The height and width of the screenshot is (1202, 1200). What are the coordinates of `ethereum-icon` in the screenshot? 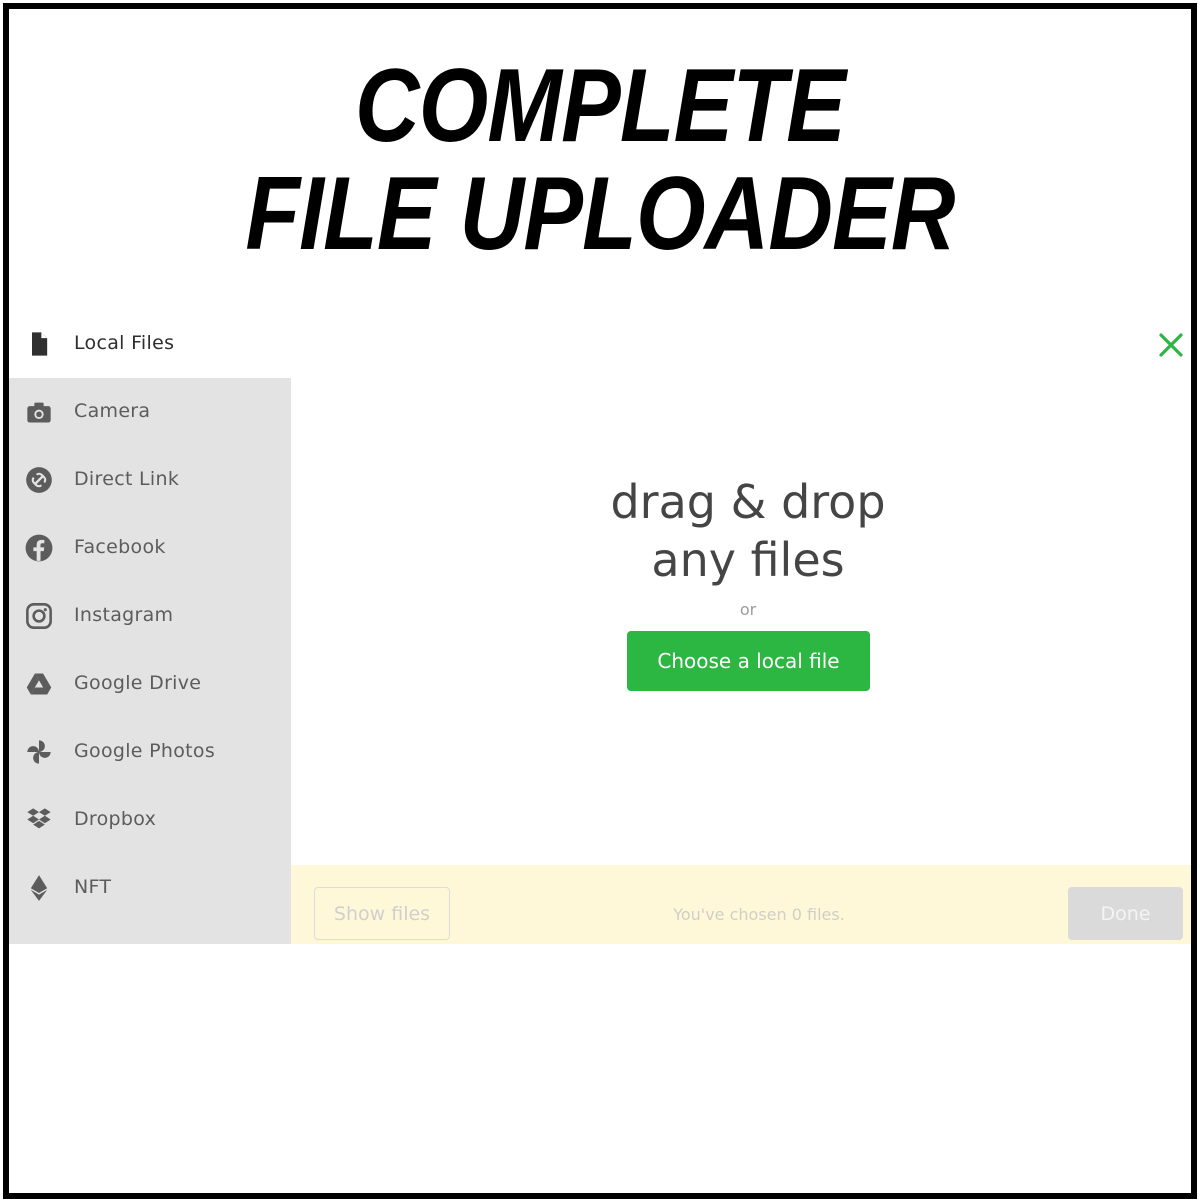 It's located at (39, 888).